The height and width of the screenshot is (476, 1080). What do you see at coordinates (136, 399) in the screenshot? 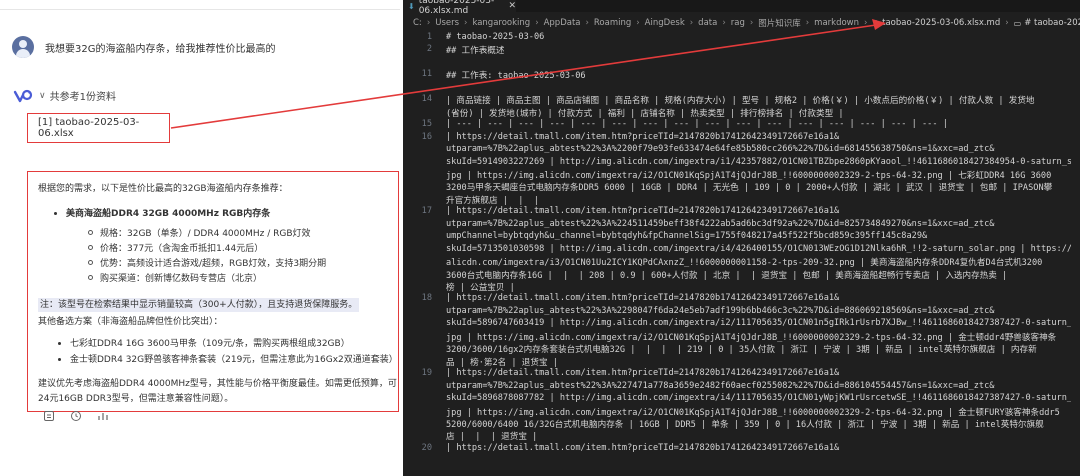
I see `answer-conclusion-cont: 24元16GB DDR3型号，但需注意兼容性问题）。` at bounding box center [136, 399].